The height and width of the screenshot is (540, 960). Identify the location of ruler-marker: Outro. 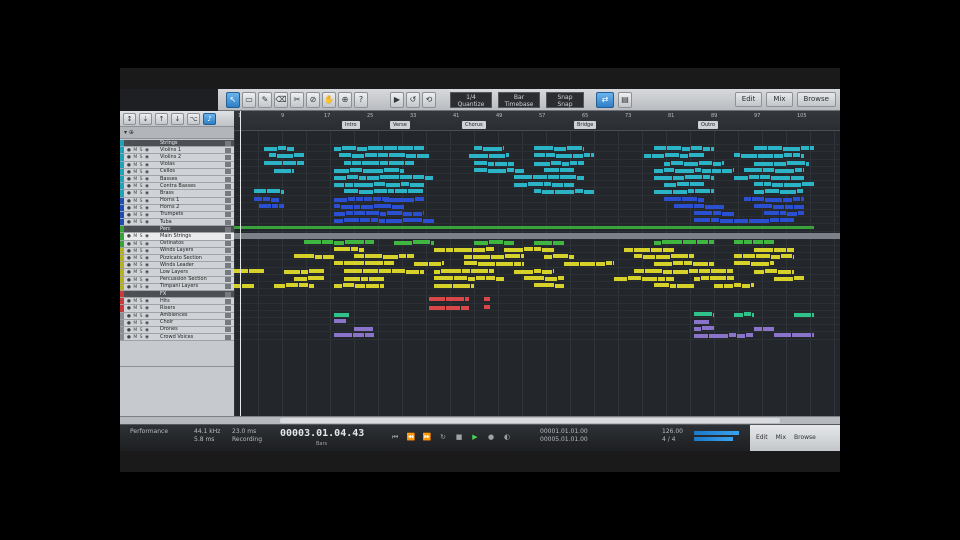
(708, 125).